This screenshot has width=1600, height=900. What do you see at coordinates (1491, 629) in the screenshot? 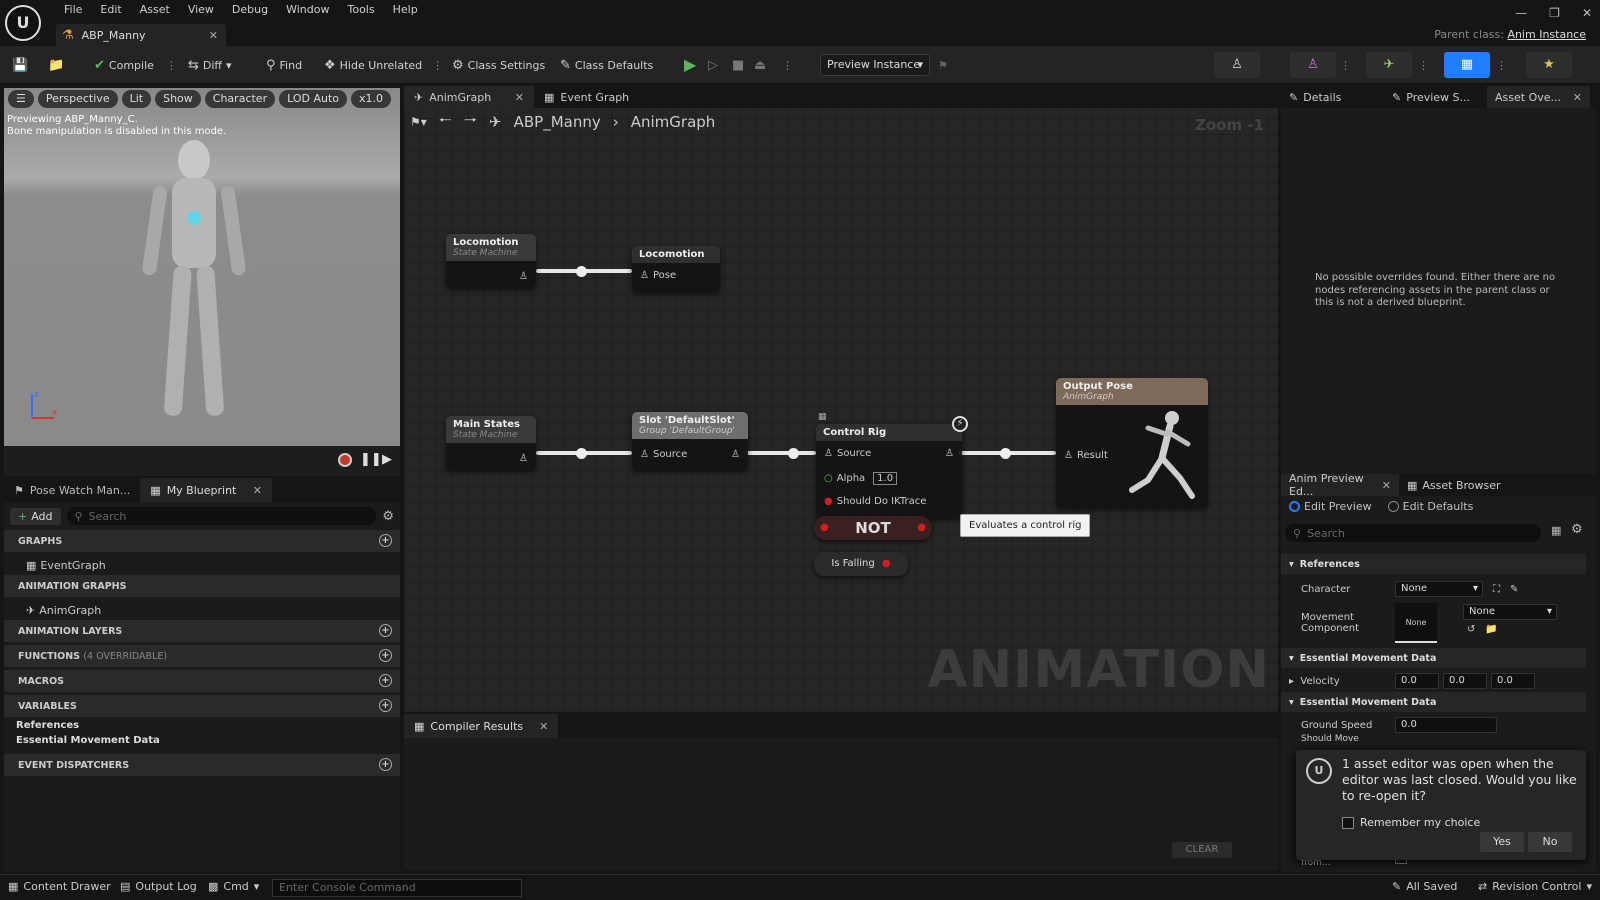
I see `browse-icon: 📁` at bounding box center [1491, 629].